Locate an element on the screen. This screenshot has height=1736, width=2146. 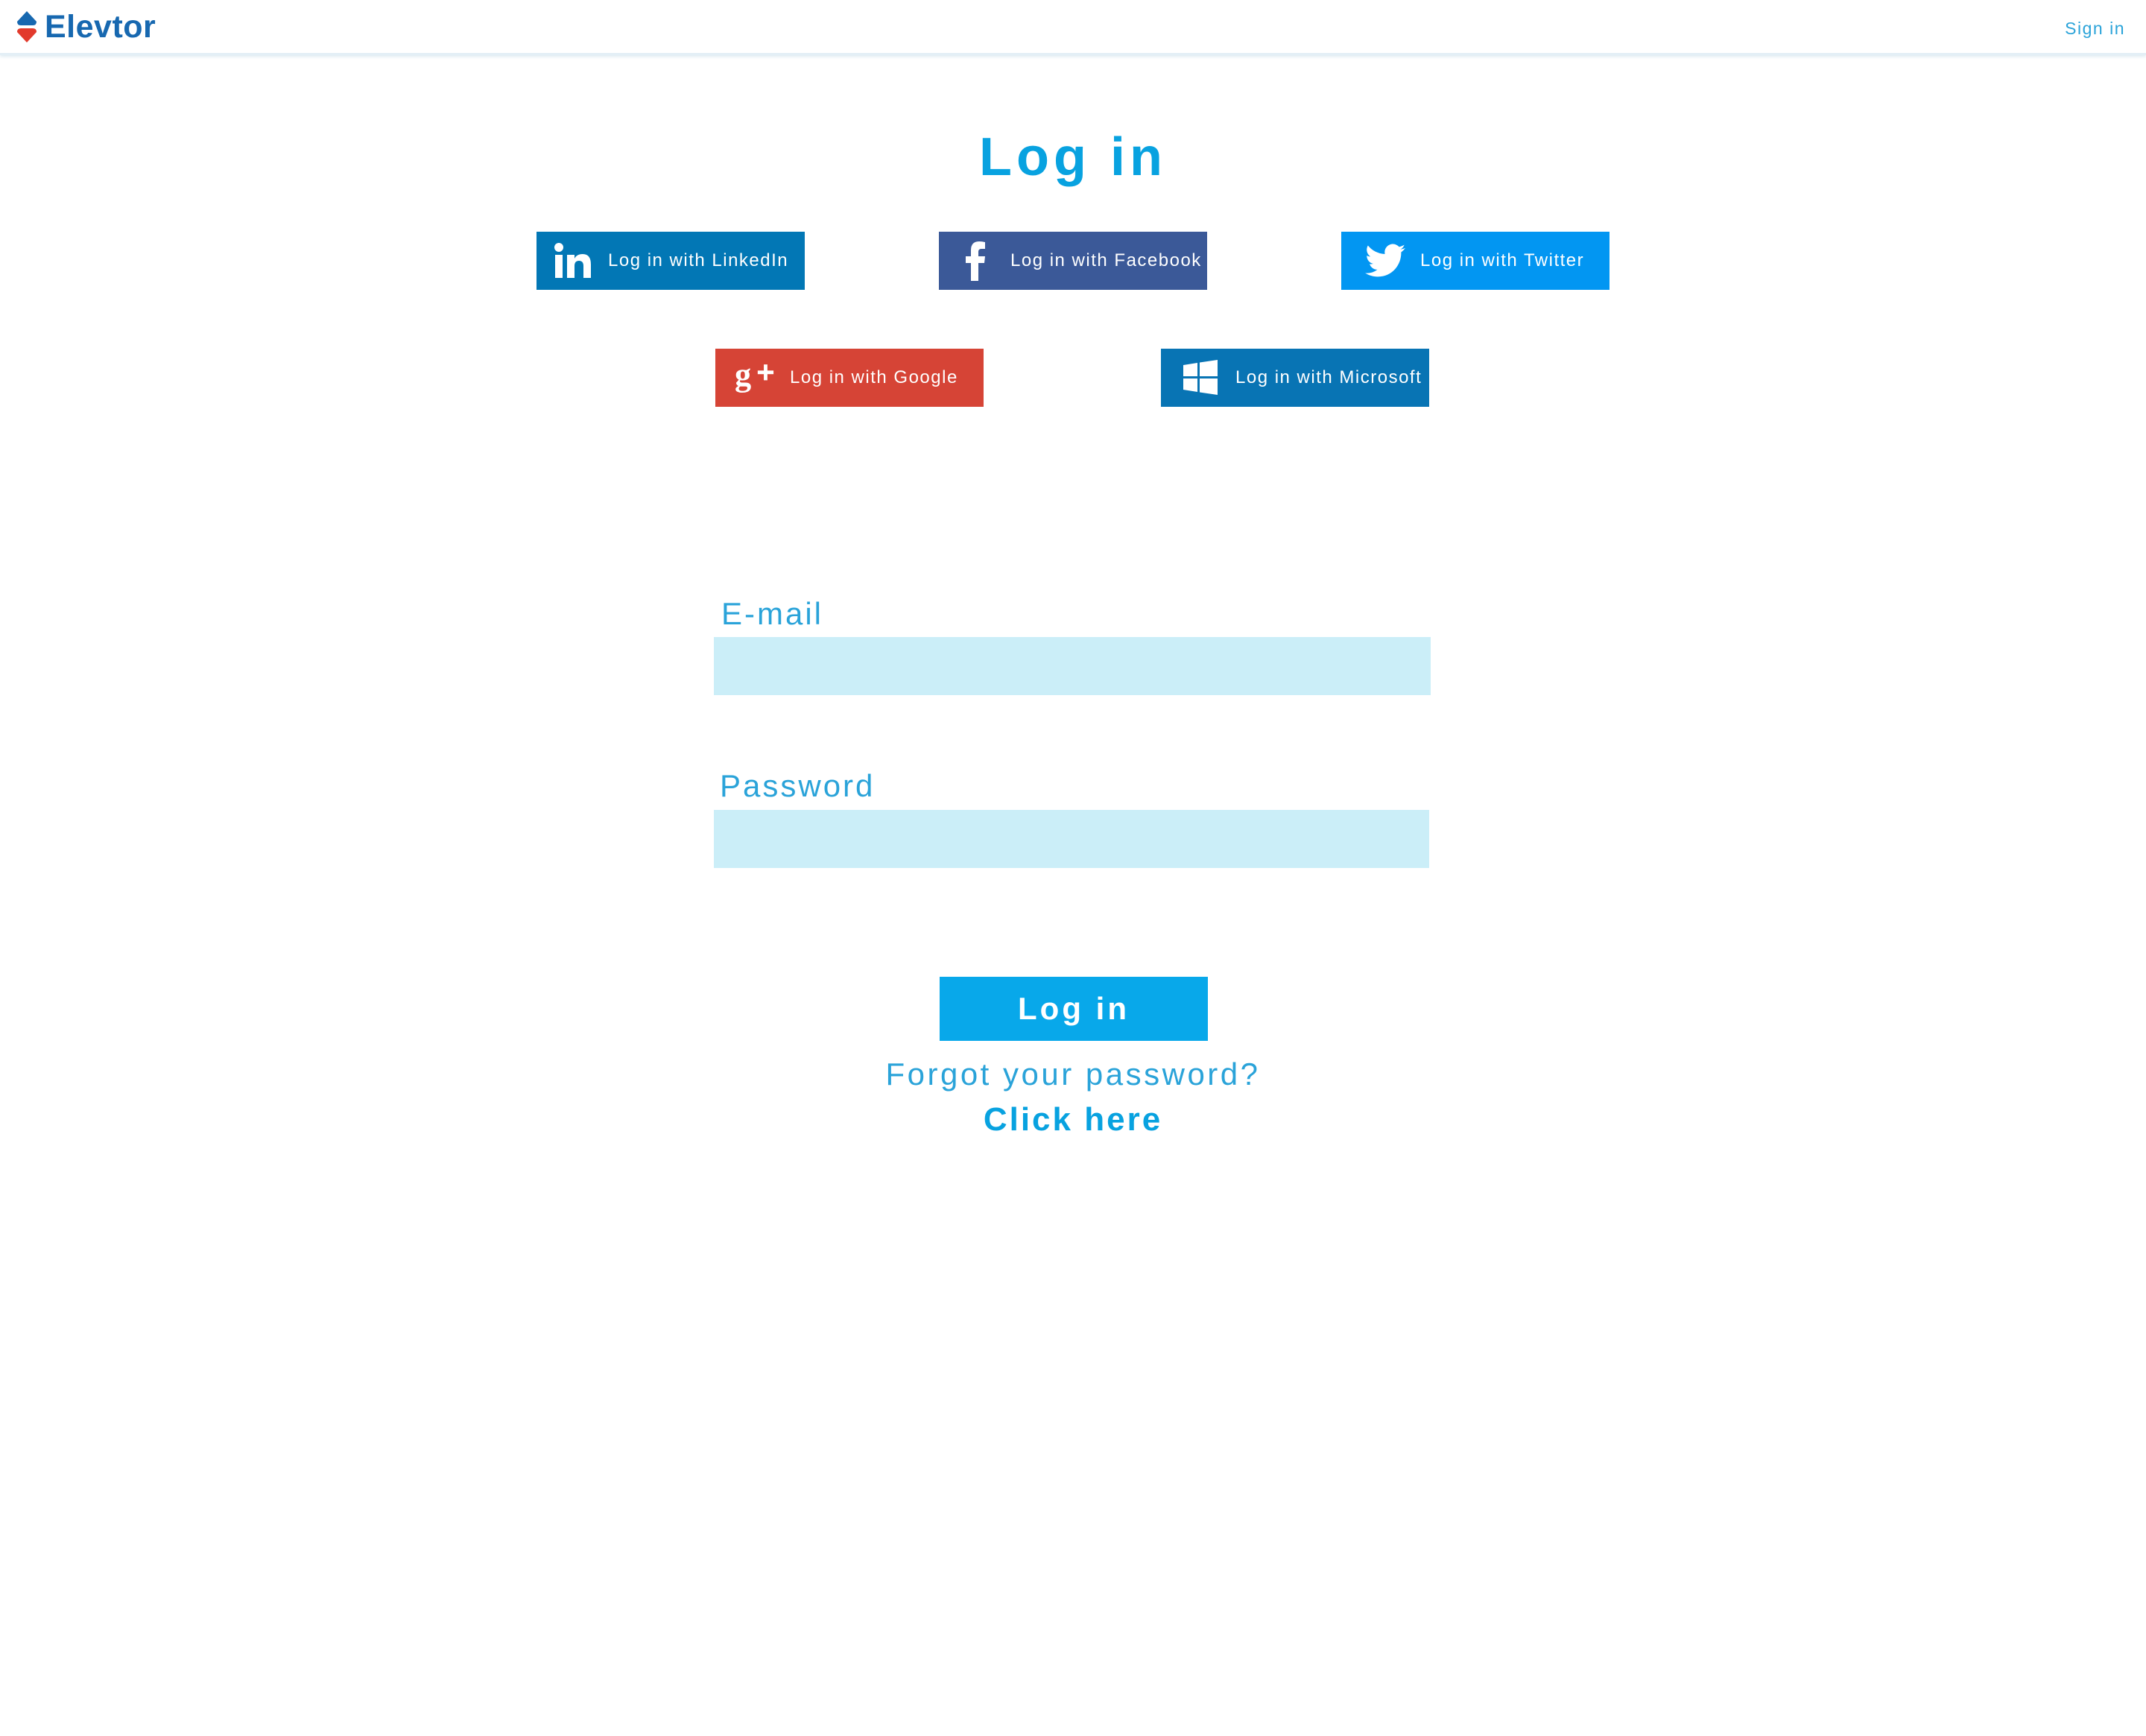
forgot-password-text: Forgot your password? is located at coordinates (1073, 1074).